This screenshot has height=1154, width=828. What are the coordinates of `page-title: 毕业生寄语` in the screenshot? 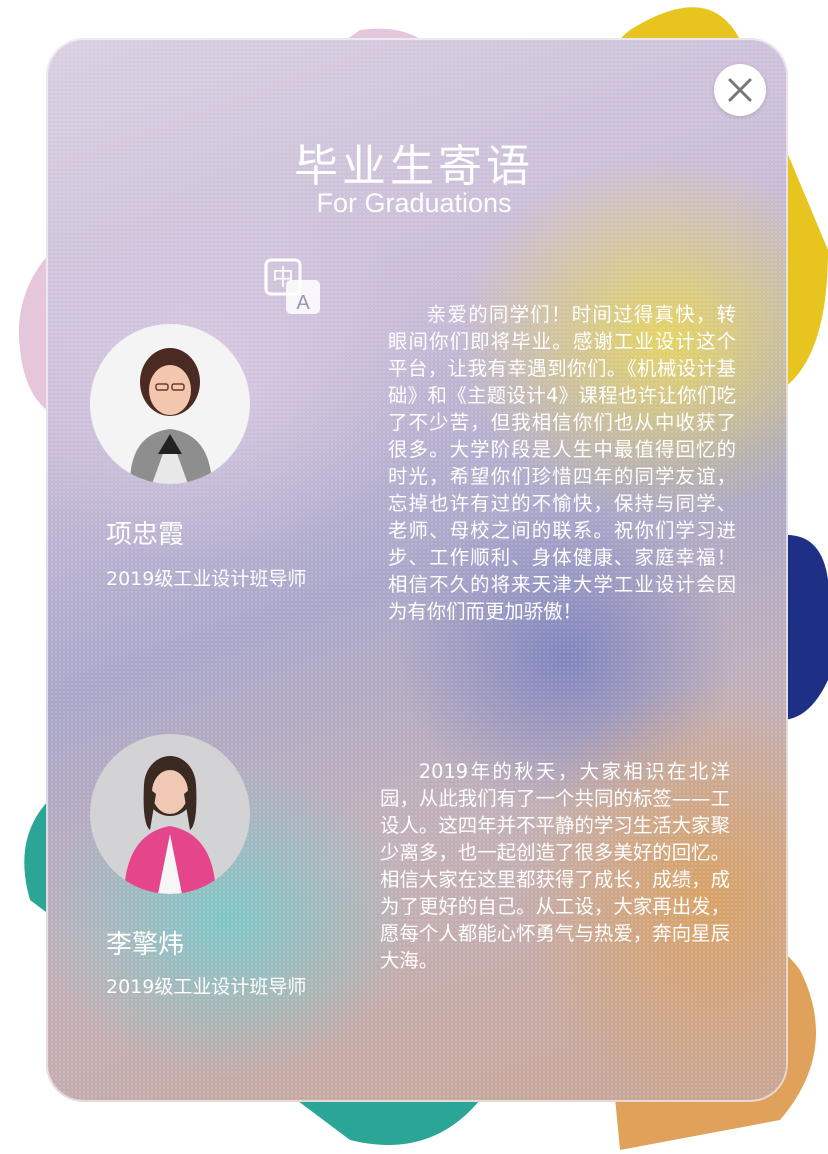 It's located at (414, 166).